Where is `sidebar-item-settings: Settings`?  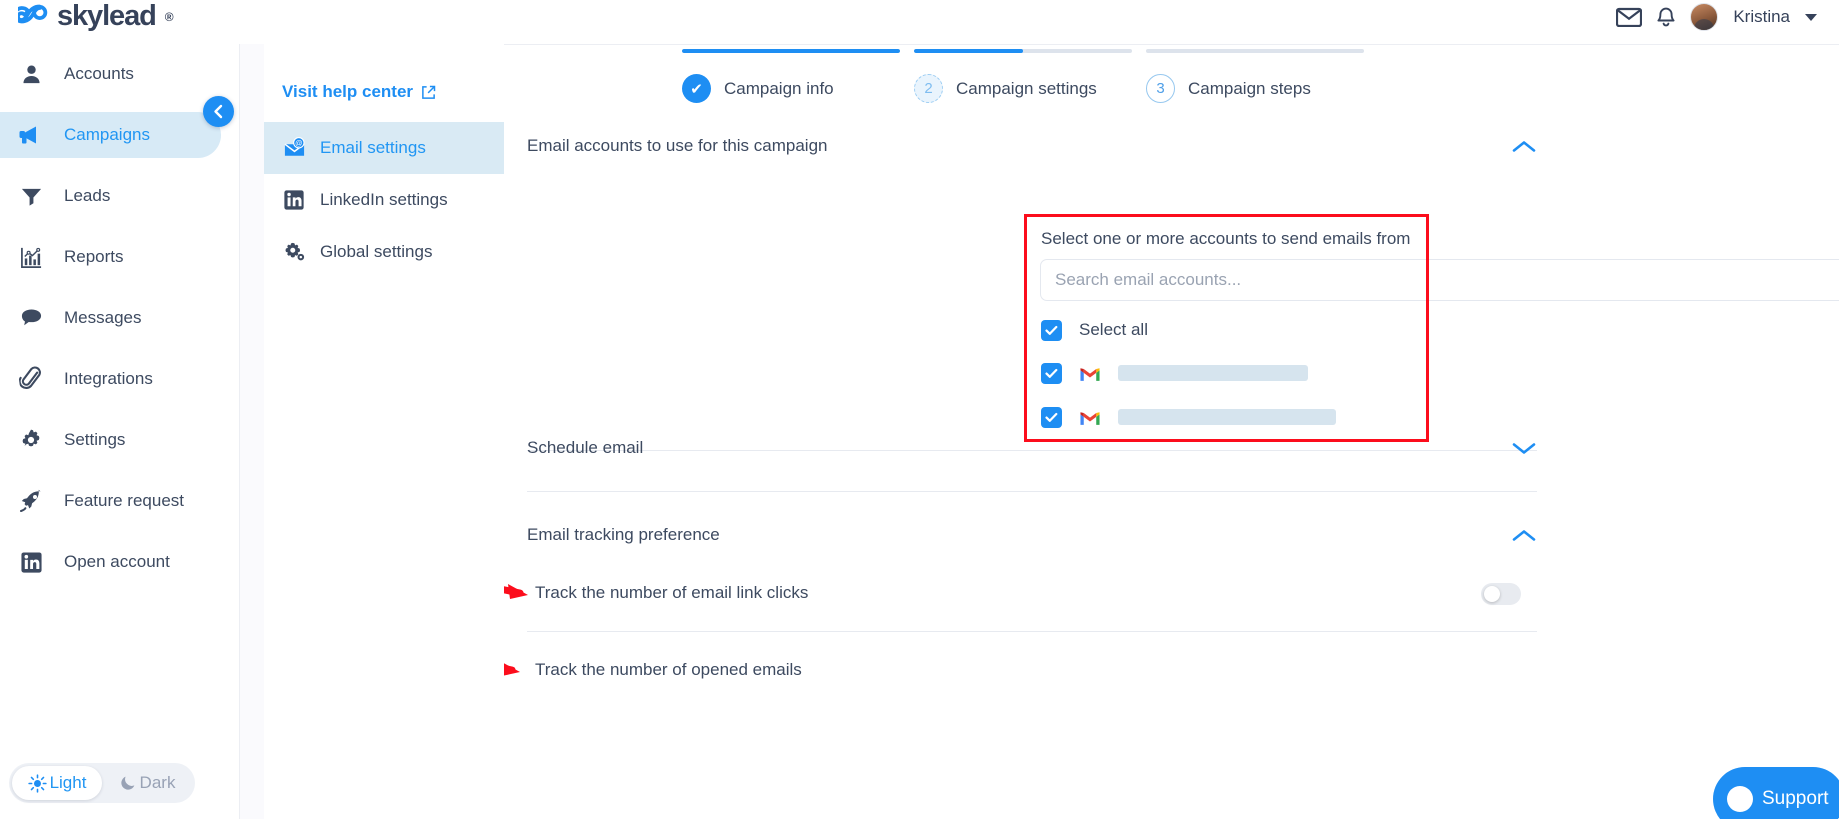 sidebar-item-settings: Settings is located at coordinates (110, 440).